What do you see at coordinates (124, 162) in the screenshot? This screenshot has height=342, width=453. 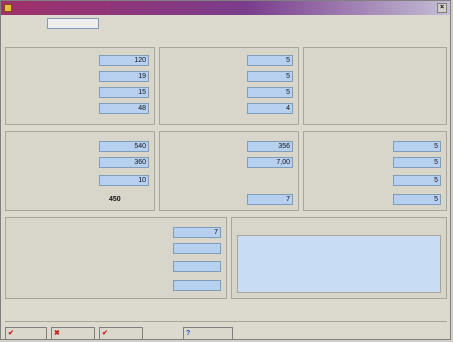 I see `p4-field-2: 360` at bounding box center [124, 162].